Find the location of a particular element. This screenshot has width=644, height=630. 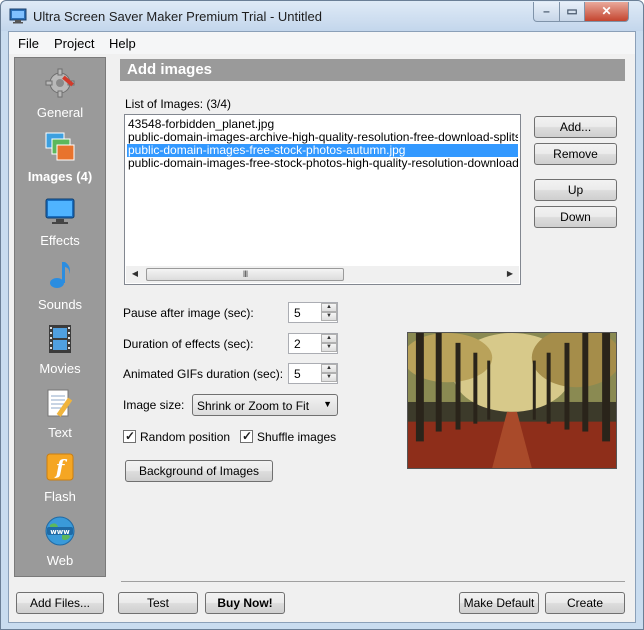

maximize-icon: ▭ is located at coordinates (572, 11).